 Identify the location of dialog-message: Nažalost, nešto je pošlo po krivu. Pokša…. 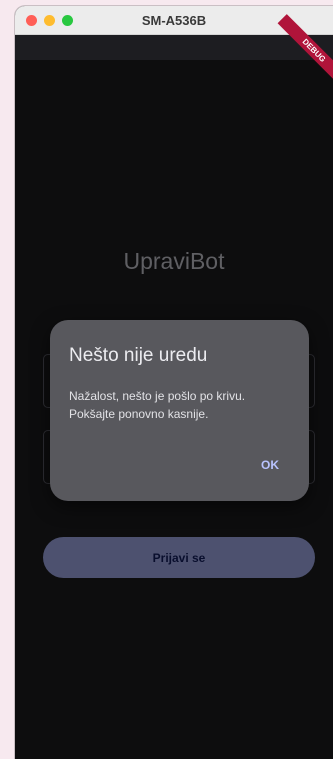
(181, 405).